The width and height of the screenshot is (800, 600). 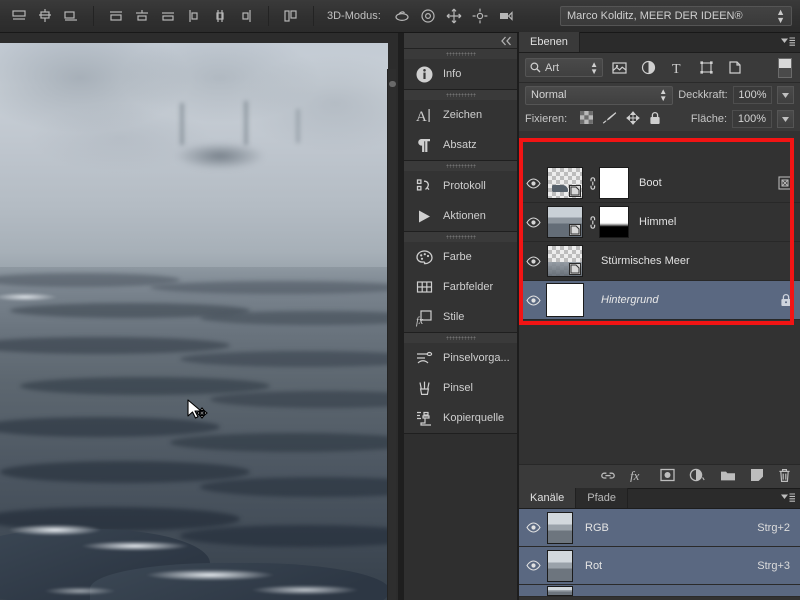 What do you see at coordinates (659, 528) in the screenshot?
I see `list-item: RGB Strg+2` at bounding box center [659, 528].